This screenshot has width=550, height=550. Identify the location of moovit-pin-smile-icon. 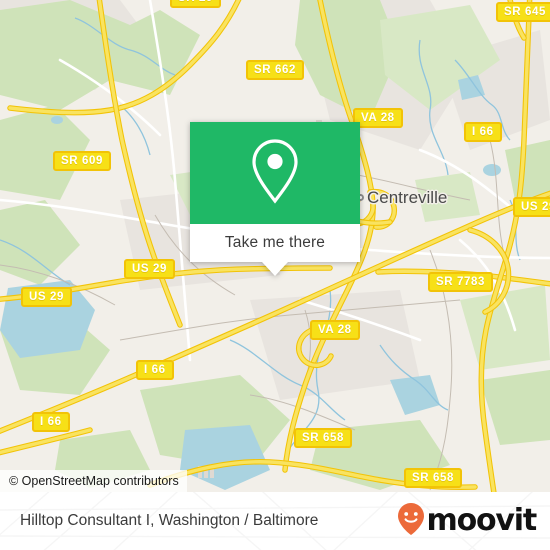
(411, 521).